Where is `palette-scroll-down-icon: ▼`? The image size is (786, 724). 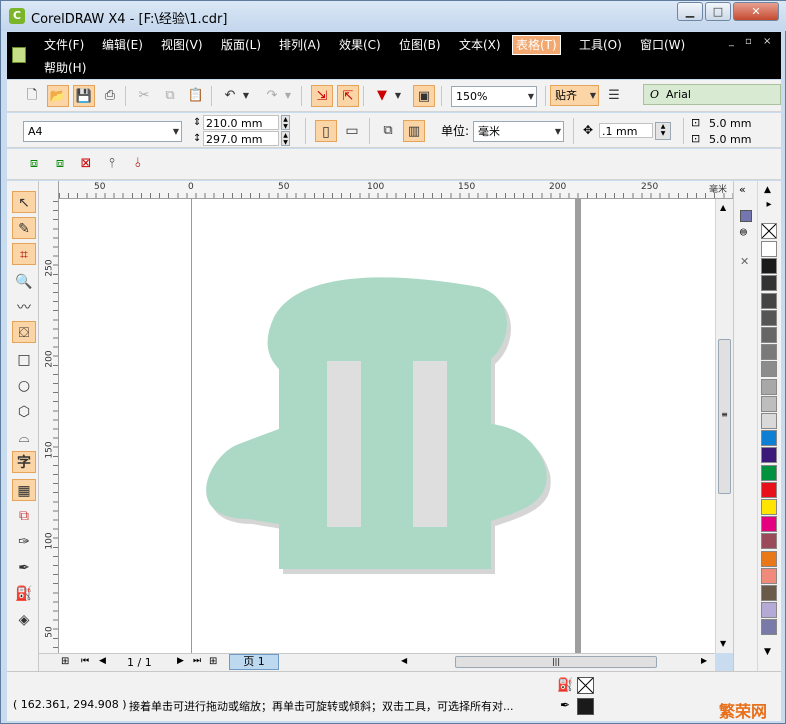 palette-scroll-down-icon: ▼ is located at coordinates (767, 652).